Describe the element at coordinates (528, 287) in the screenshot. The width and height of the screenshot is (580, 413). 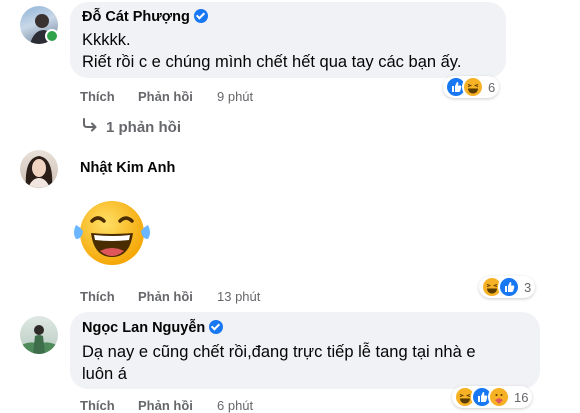
I see `reaction-count: 3` at that location.